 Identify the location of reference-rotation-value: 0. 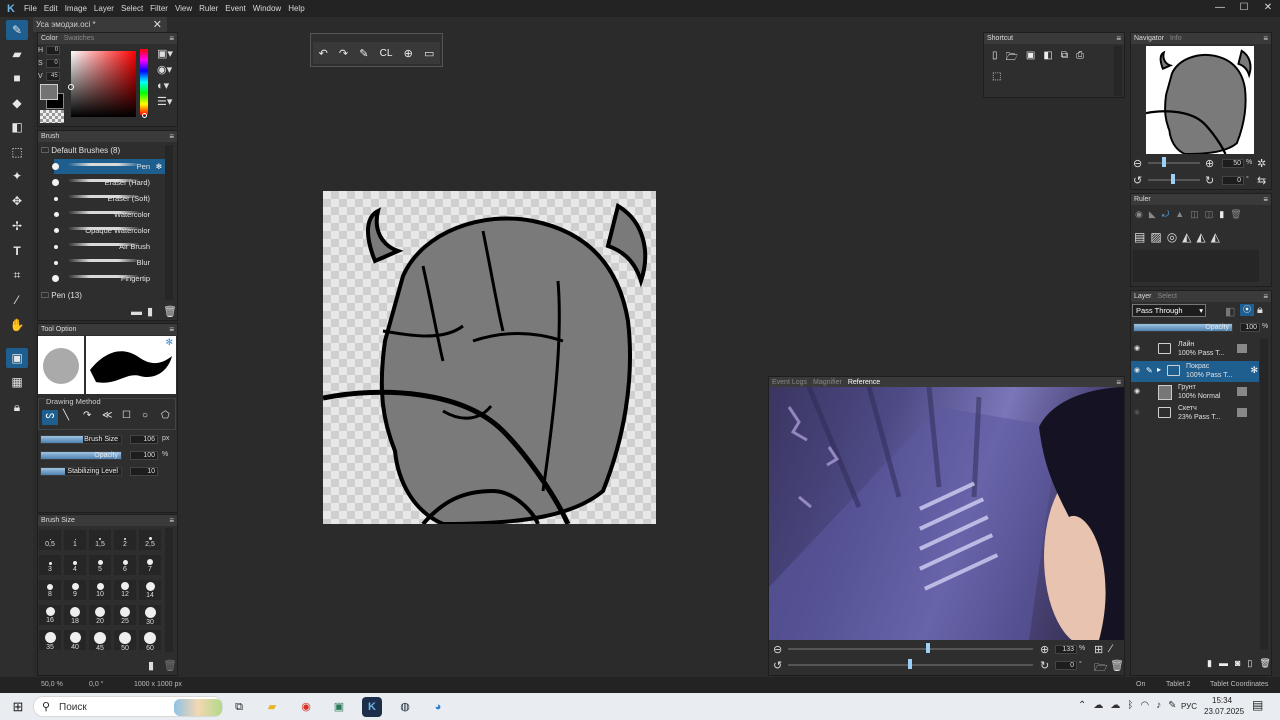
(1066, 665).